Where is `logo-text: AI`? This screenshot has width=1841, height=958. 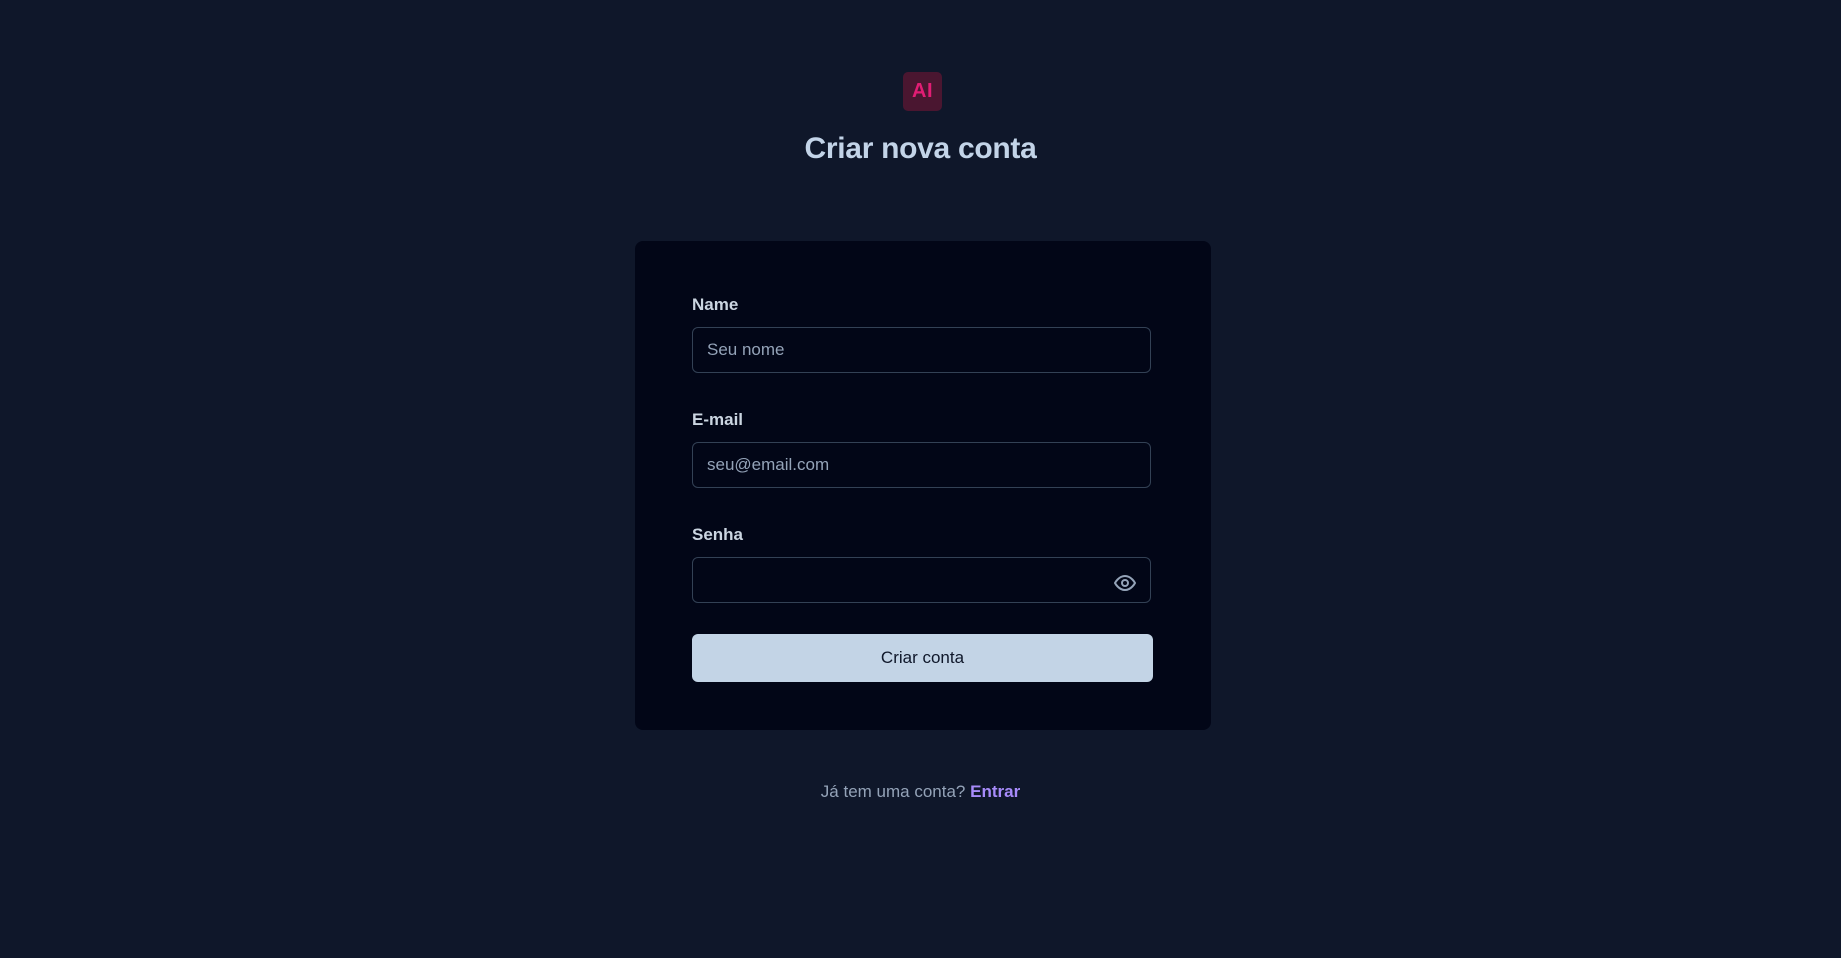
logo-text: AI is located at coordinates (922, 91).